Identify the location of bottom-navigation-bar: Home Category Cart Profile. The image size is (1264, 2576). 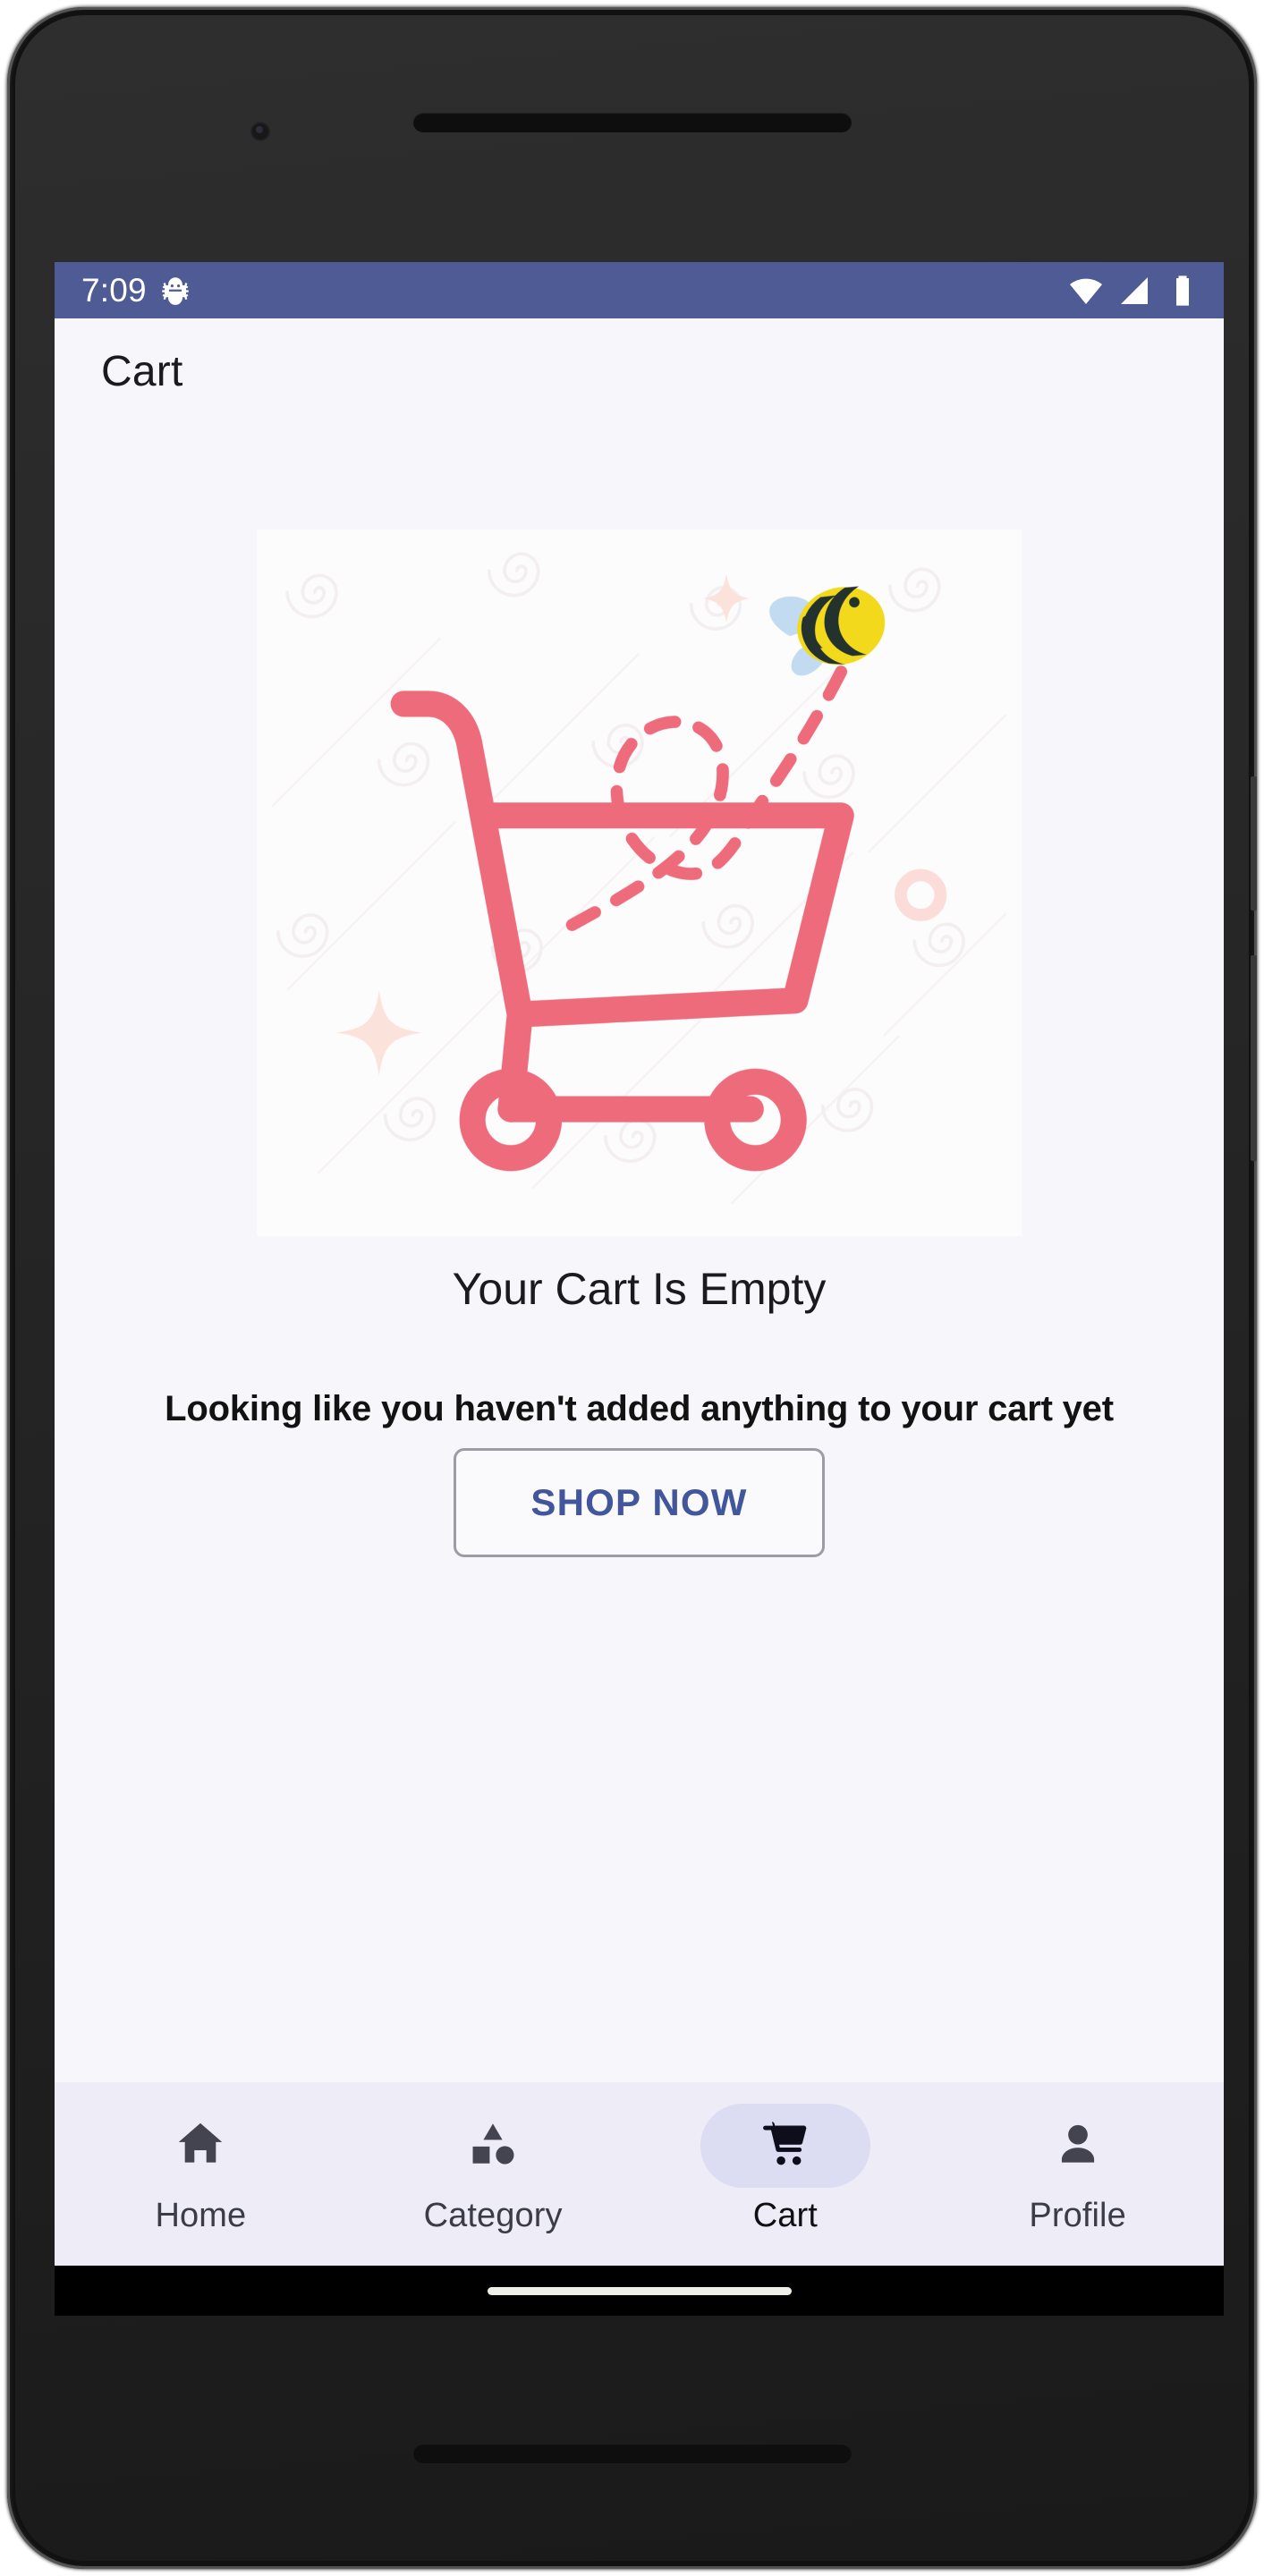
(639, 2174).